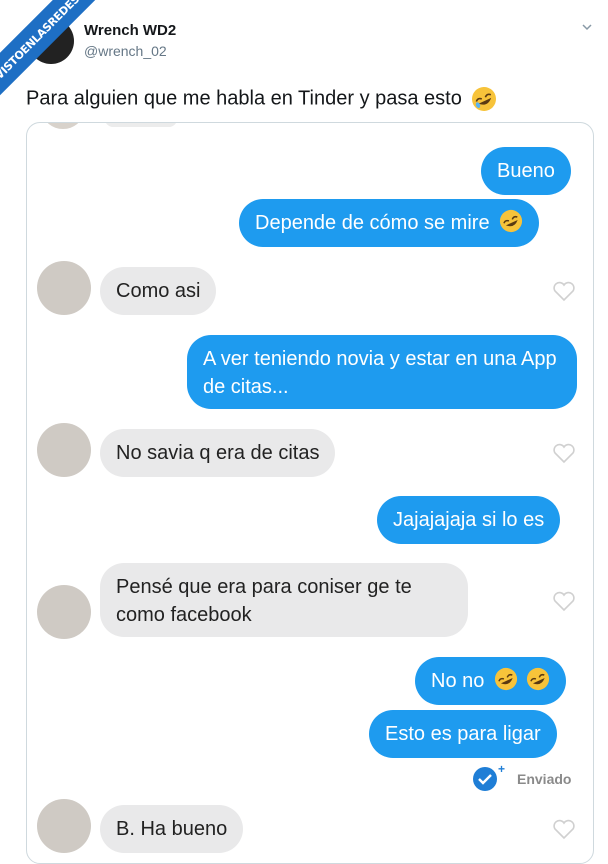 The image size is (608, 864). What do you see at coordinates (125, 51) in the screenshot?
I see `author-handle: @wrench_02` at bounding box center [125, 51].